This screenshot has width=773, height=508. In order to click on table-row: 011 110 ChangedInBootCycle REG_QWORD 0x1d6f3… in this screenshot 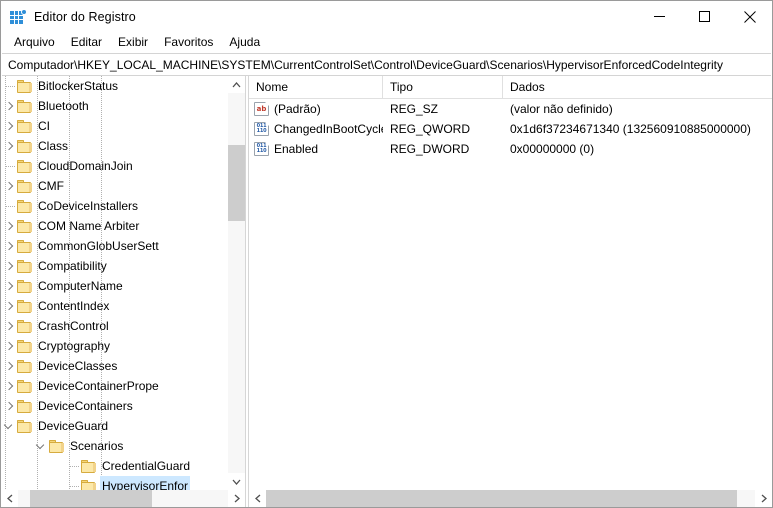, I will do `click(510, 129)`.